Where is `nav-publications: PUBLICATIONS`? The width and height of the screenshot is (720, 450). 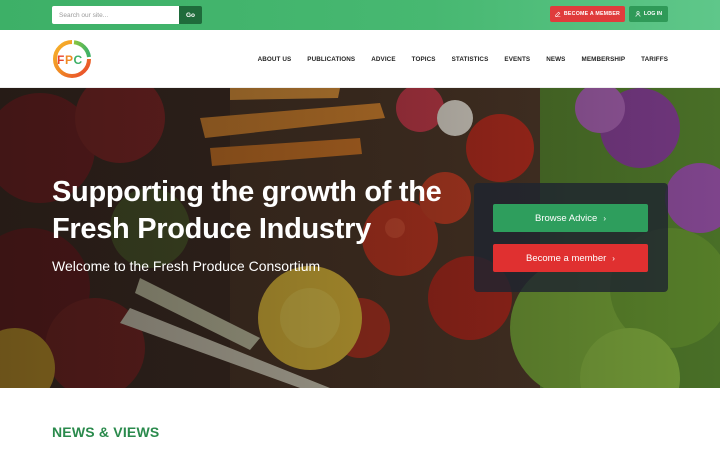
nav-publications: PUBLICATIONS is located at coordinates (331, 59).